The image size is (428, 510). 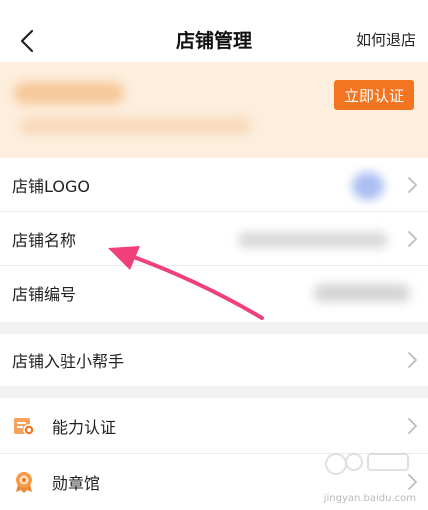 What do you see at coordinates (68, 361) in the screenshot?
I see `store-onboarding-helper-label: 店铺入驻小帮手` at bounding box center [68, 361].